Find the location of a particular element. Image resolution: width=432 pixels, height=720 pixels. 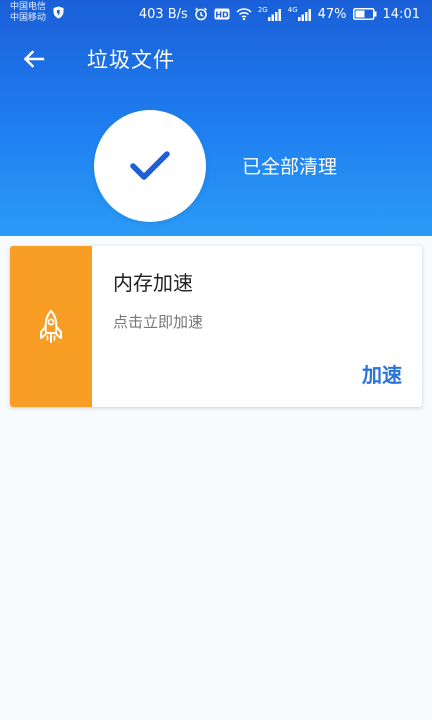

wifi-icon is located at coordinates (244, 14).